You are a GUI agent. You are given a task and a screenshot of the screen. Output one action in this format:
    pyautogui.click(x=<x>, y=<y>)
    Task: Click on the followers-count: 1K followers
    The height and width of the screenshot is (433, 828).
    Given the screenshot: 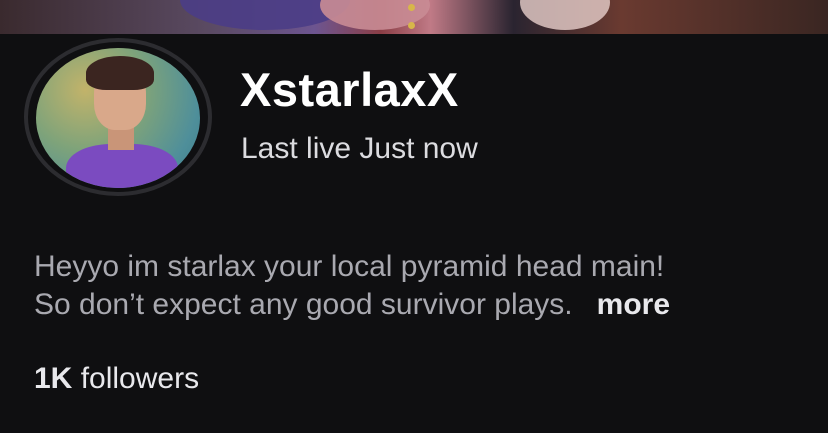 What is the action you would take?
    pyautogui.click(x=116, y=379)
    